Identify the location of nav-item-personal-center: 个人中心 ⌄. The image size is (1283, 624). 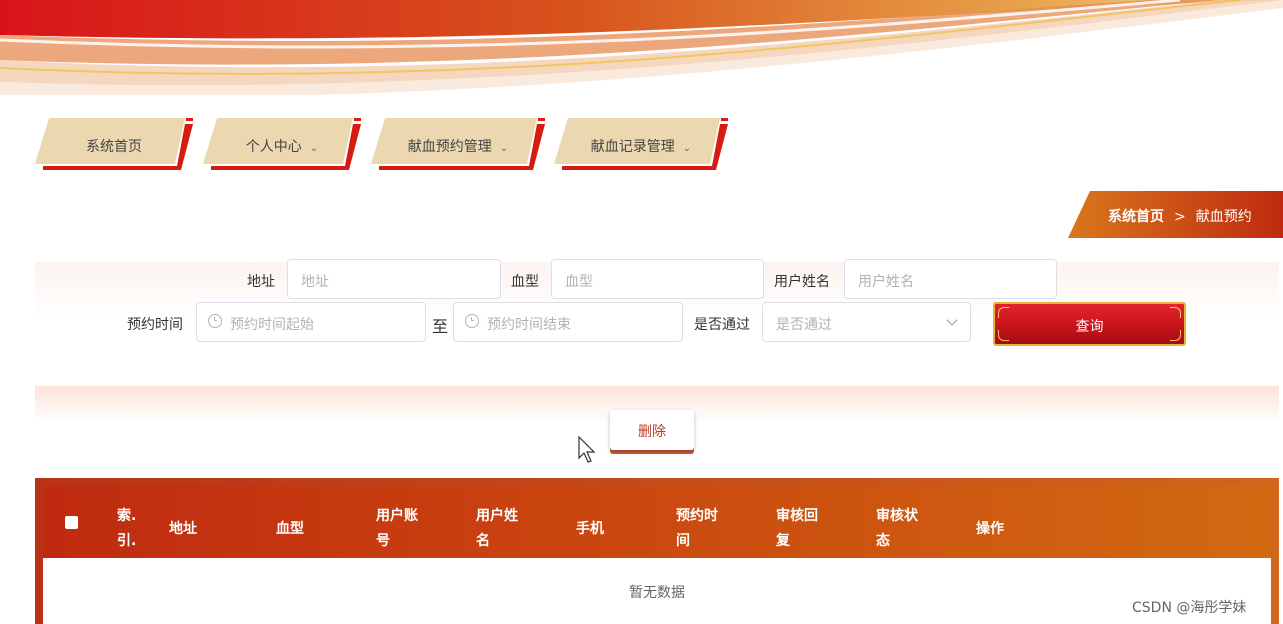
(282, 144).